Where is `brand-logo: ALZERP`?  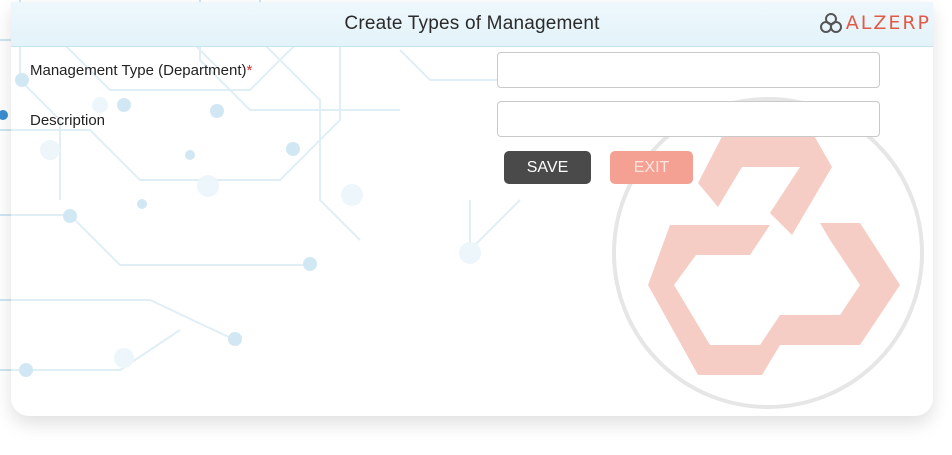 brand-logo: ALZERP is located at coordinates (875, 23).